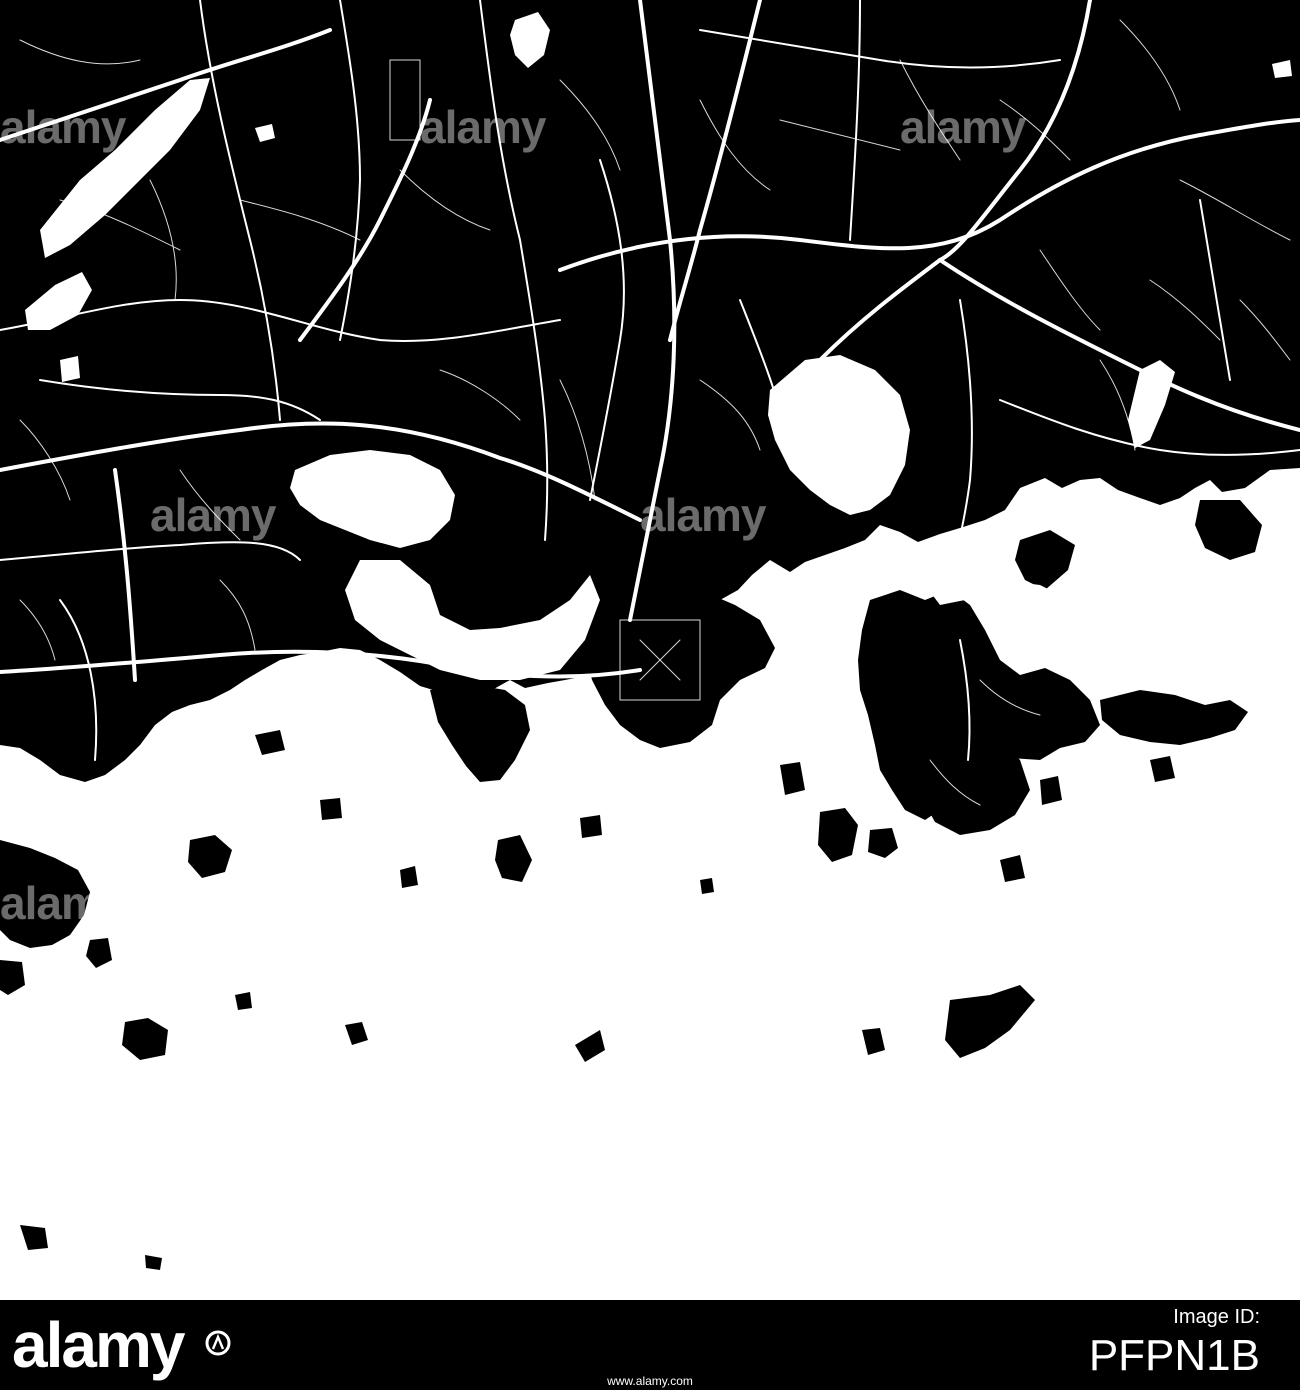  Describe the element at coordinates (1174, 1343) in the screenshot. I see `image-id-block: Image ID: PFPN1B` at that location.